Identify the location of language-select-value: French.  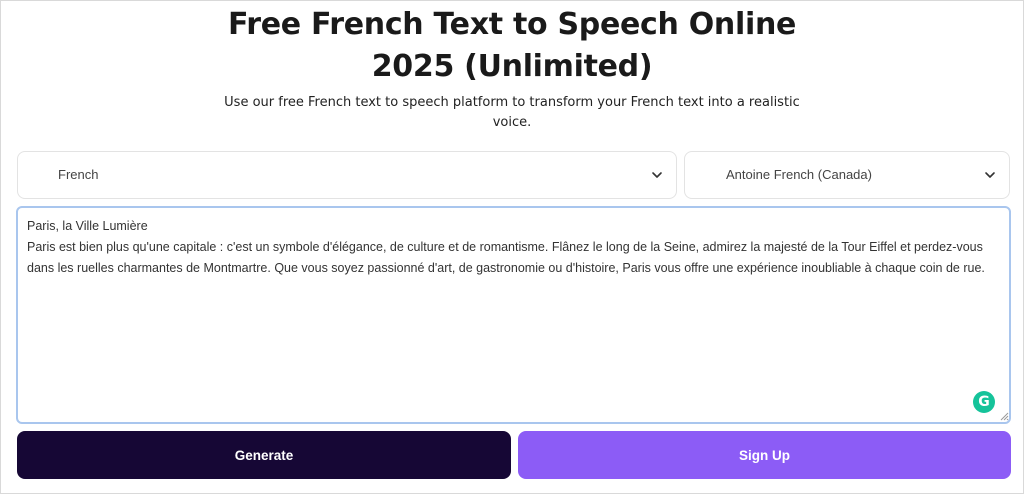
(78, 174).